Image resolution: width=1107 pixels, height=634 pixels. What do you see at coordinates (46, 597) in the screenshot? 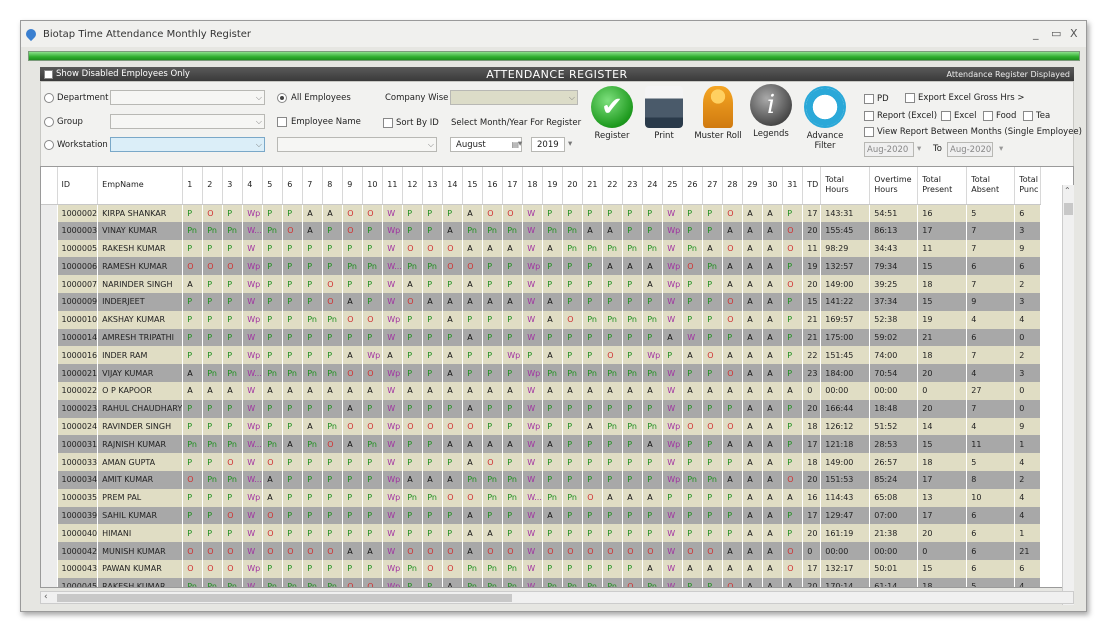
I see `scroll-left-icon: ‹` at bounding box center [46, 597].